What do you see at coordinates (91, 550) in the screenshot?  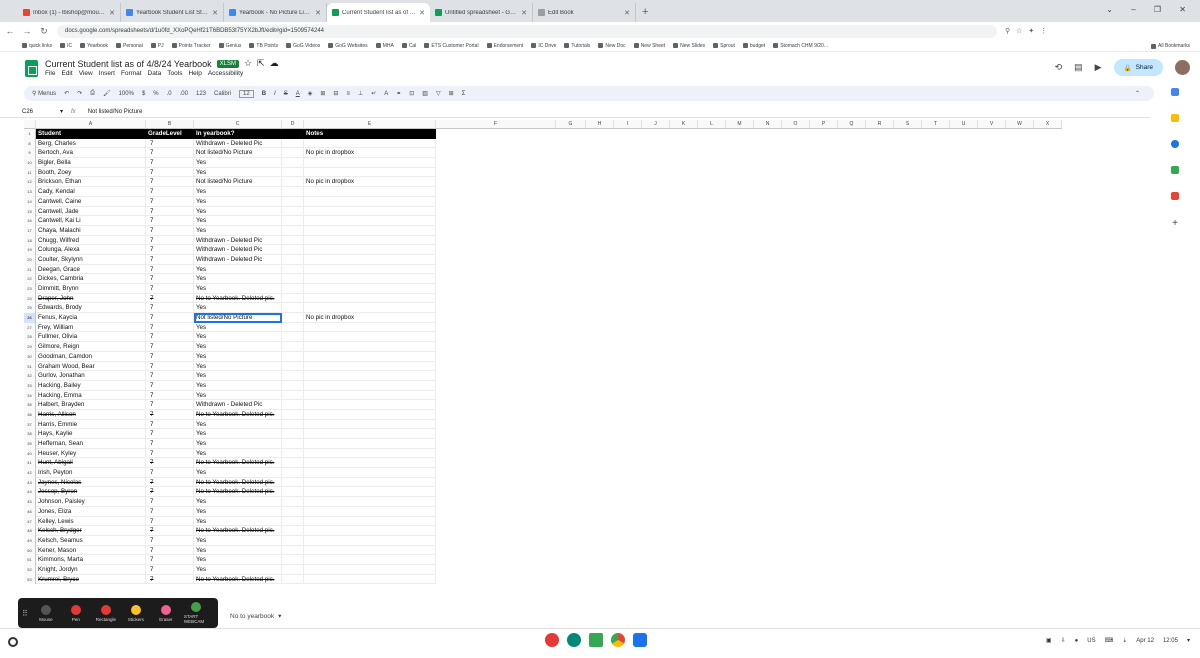 I see `student-name-cell: Kener, Mason` at bounding box center [91, 550].